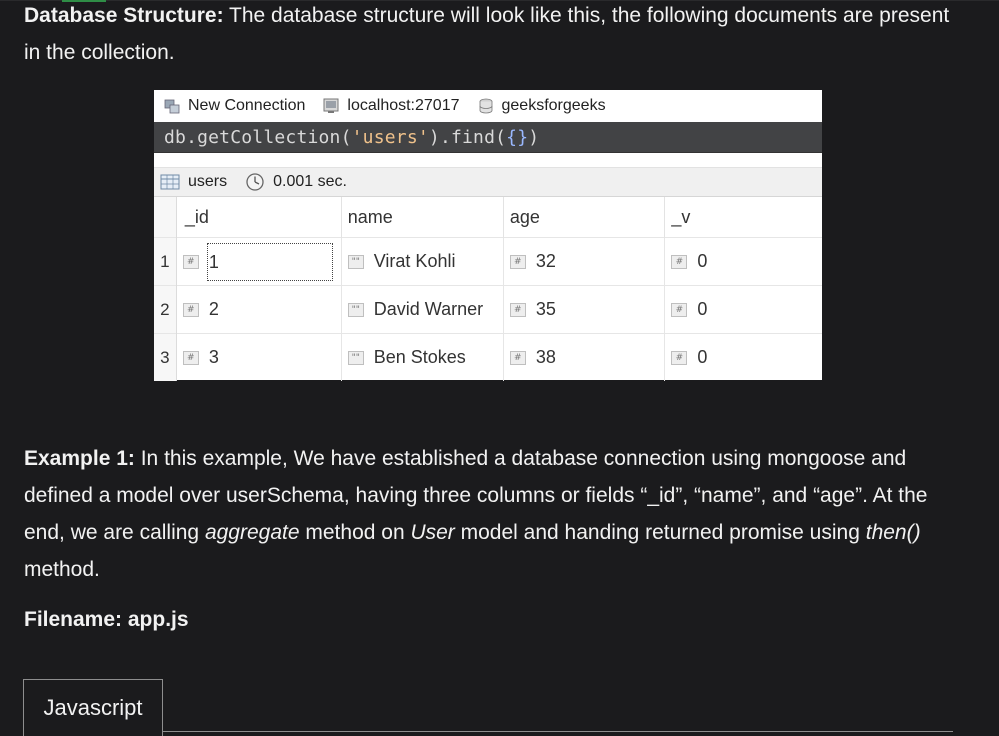 The height and width of the screenshot is (736, 999). I want to click on example-text-3: model and handing returned promise using, so click(660, 532).